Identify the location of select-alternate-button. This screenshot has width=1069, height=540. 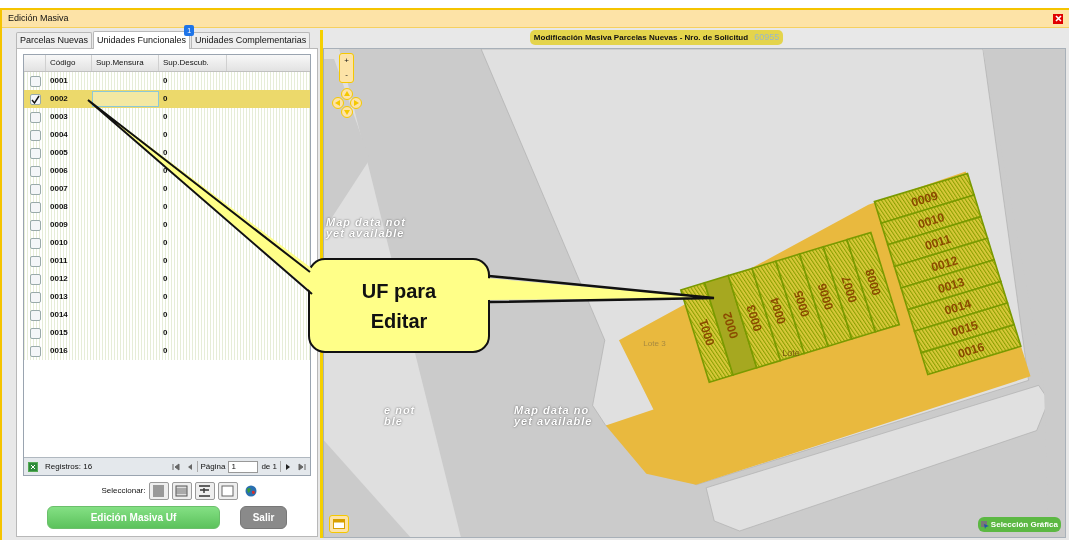
(181, 491).